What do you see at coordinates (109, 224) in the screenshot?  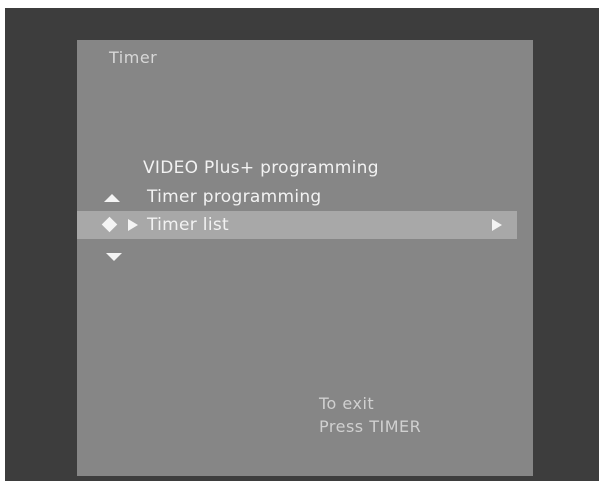 I see `selection-diamond-icon` at bounding box center [109, 224].